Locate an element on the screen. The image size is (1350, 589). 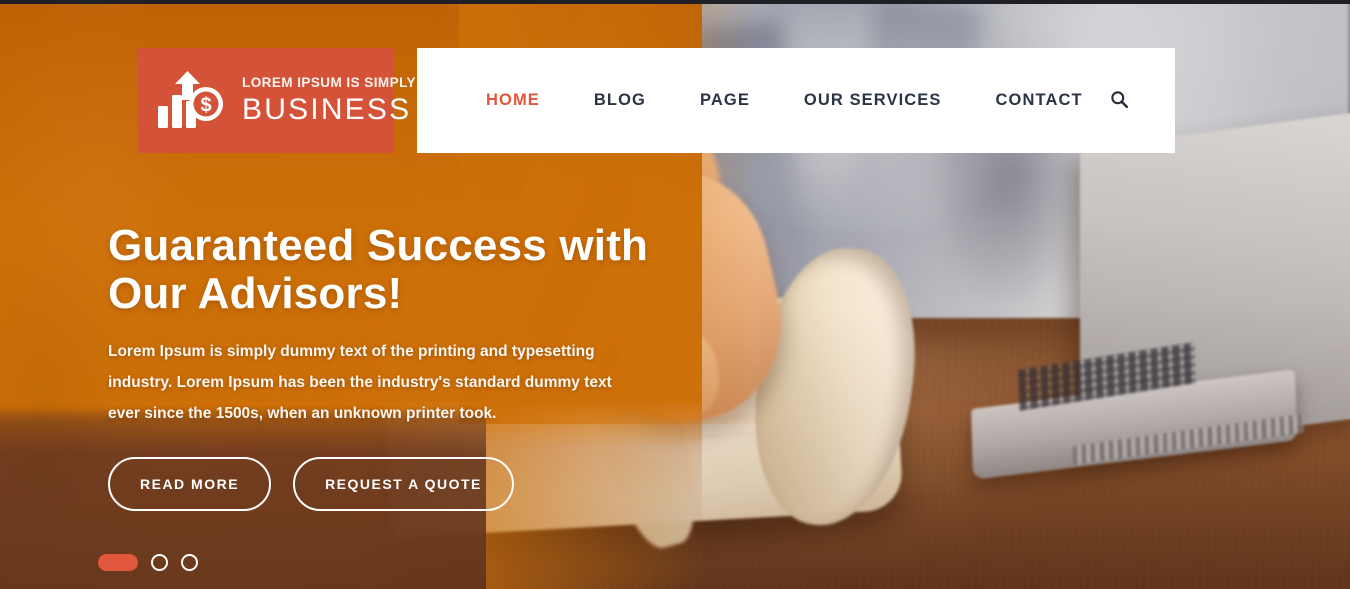
main-navigation: HOME BLOG PAGE OUR SERVICES CONTACT is located at coordinates (796, 100).